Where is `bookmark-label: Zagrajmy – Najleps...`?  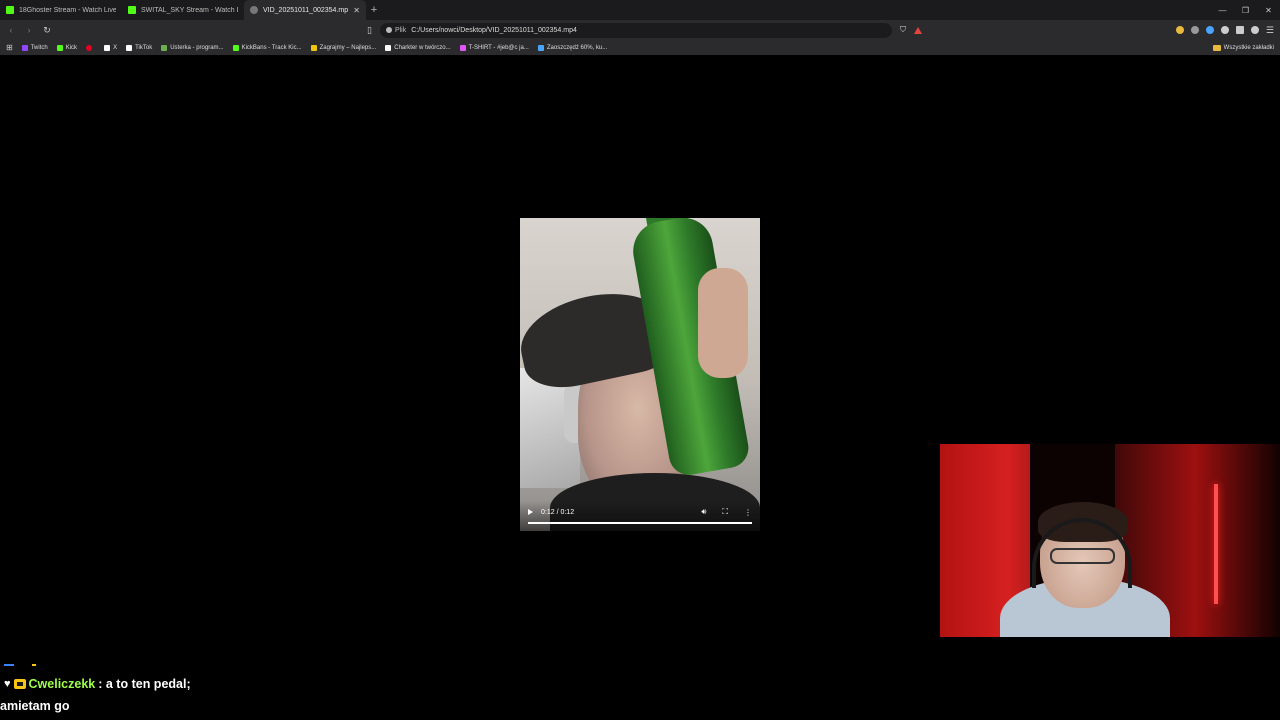 bookmark-label: Zagrajmy – Najleps... is located at coordinates (348, 47).